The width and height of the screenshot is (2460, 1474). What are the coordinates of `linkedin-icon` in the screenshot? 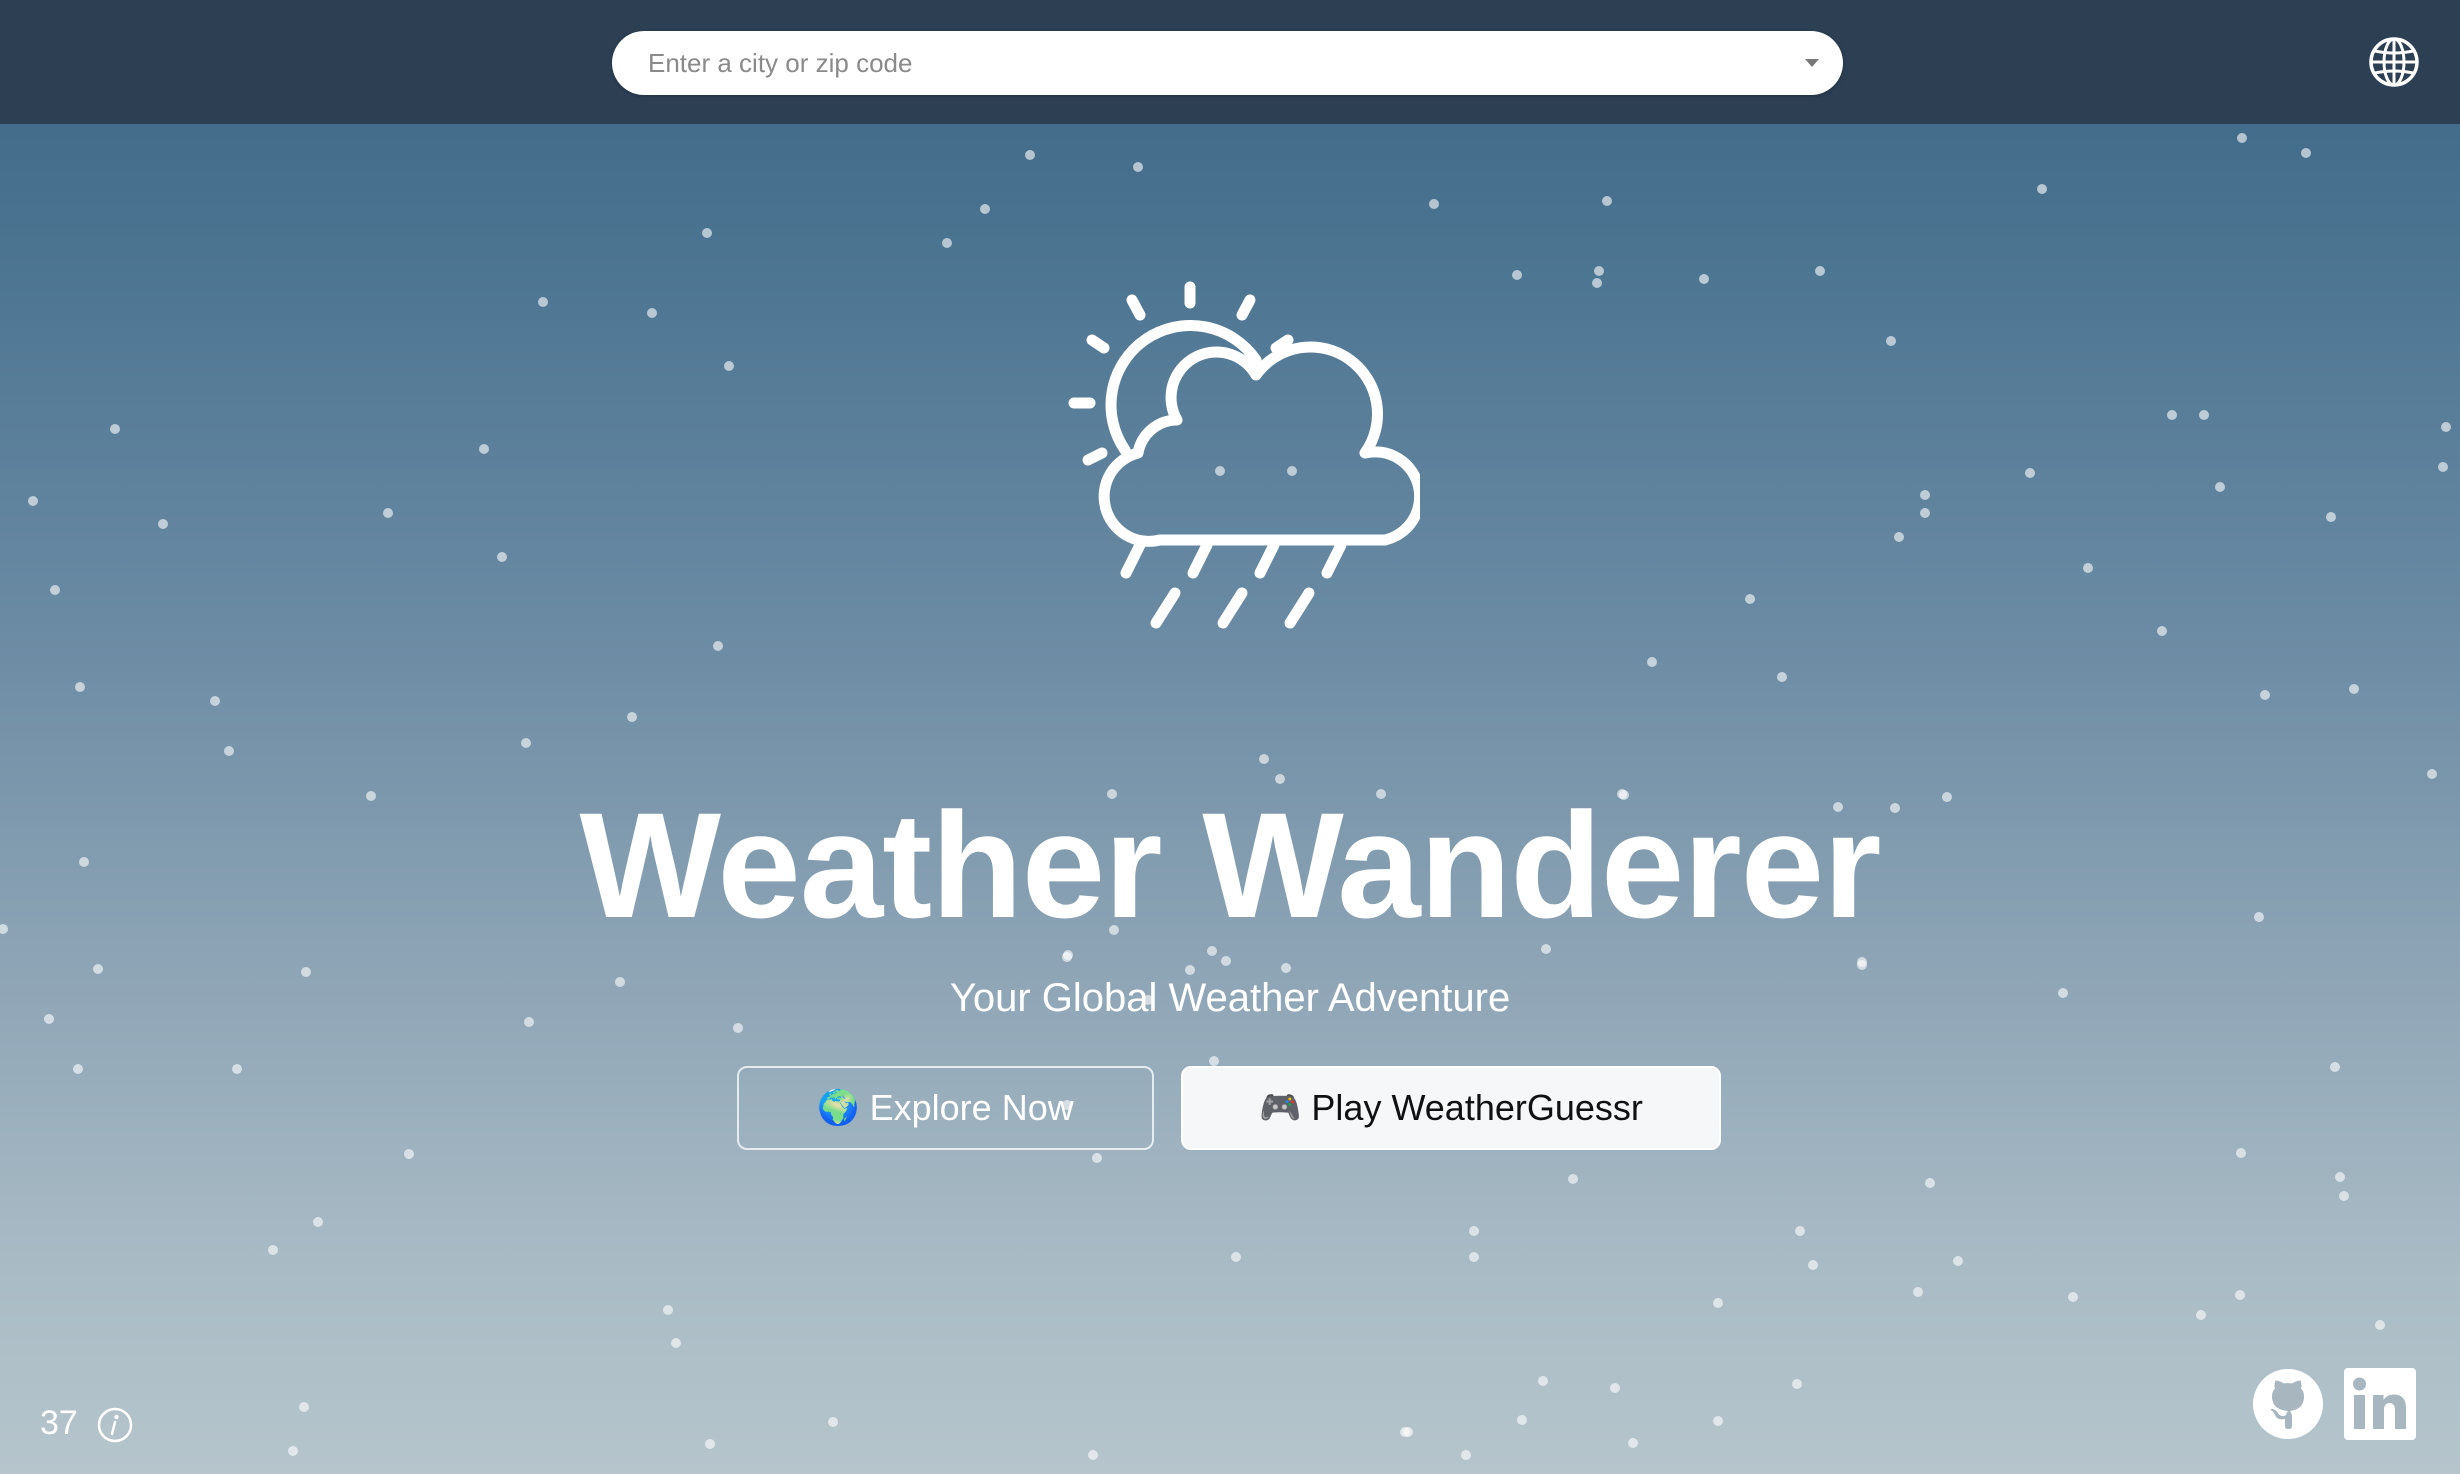 It's located at (2380, 1404).